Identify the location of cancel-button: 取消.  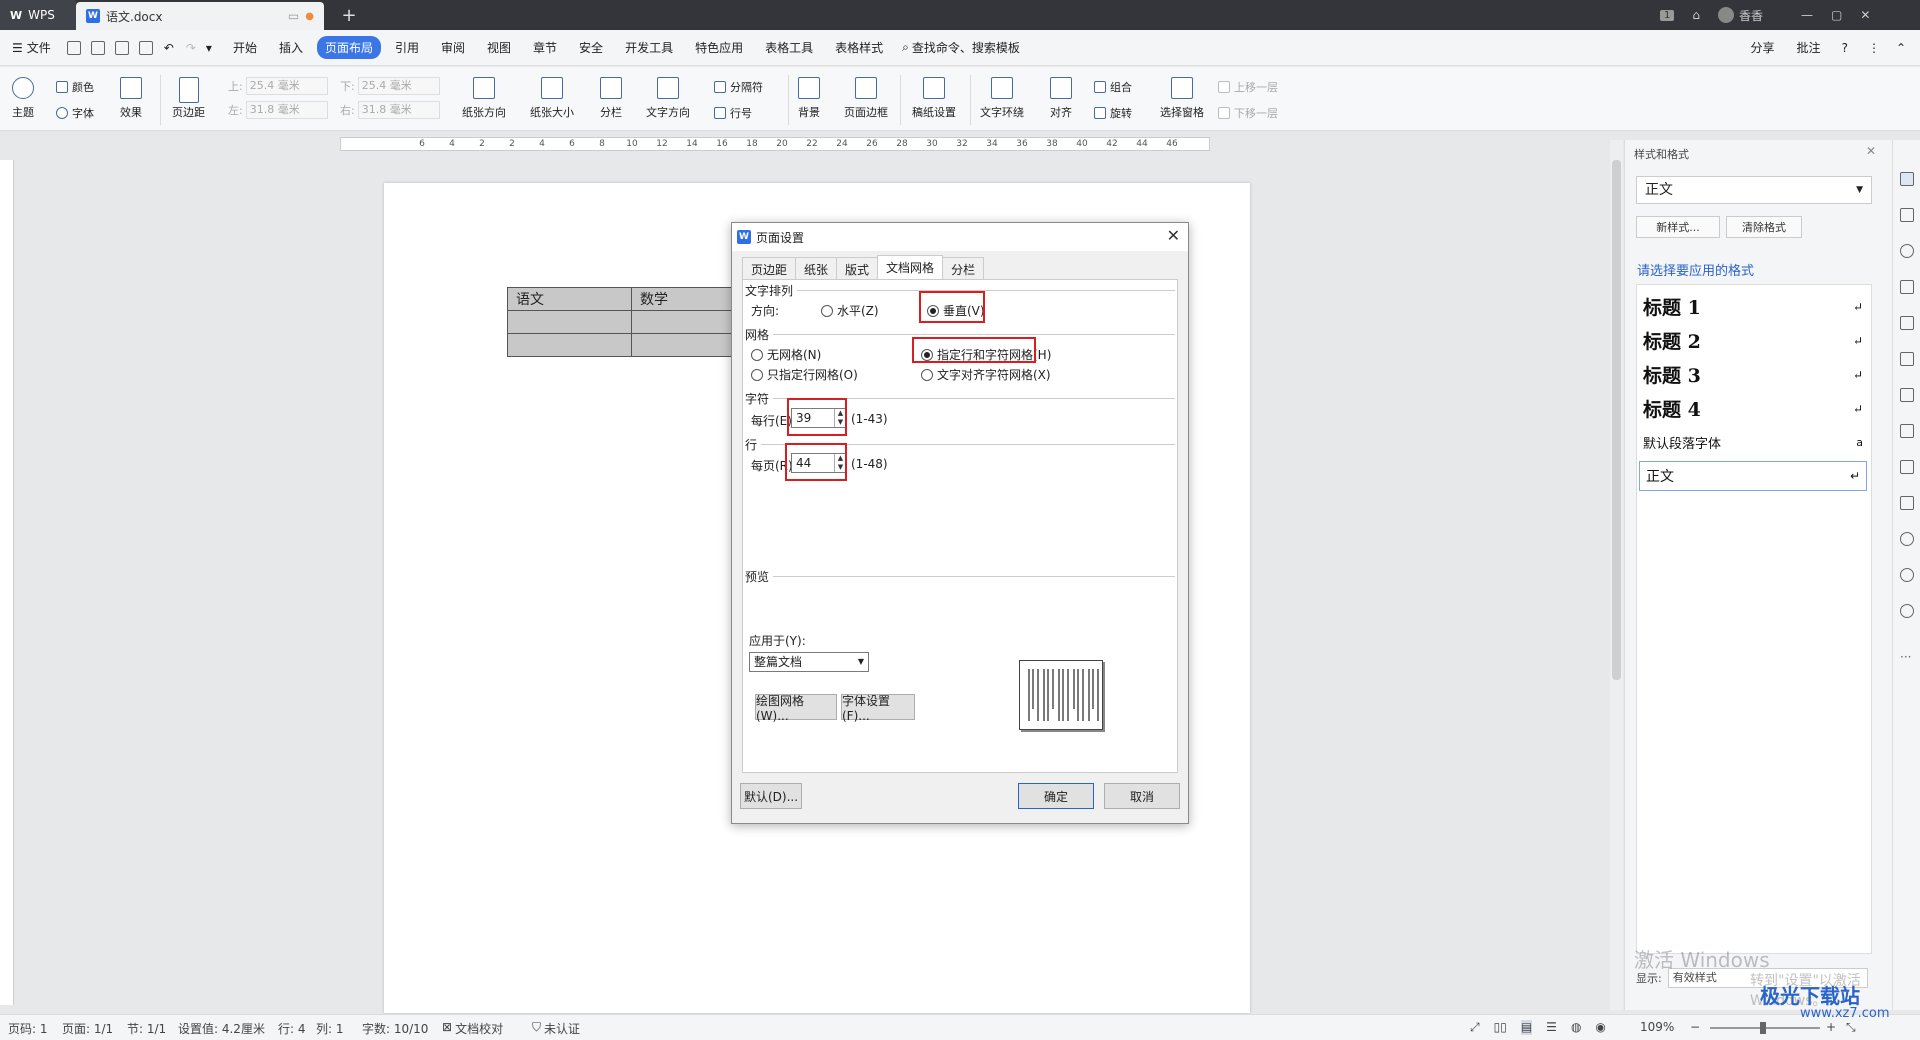
(1142, 796).